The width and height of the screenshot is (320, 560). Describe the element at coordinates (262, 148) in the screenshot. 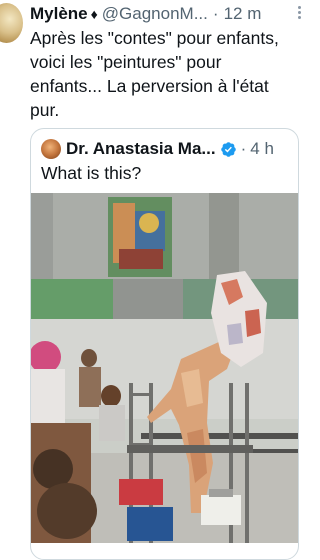

I see `quoted-time: 4 h` at that location.